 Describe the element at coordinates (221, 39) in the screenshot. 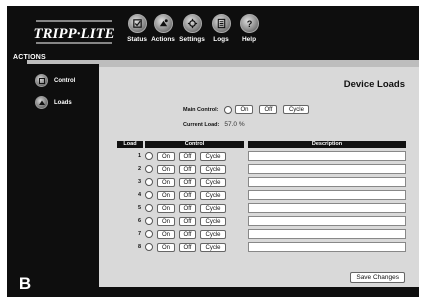

I see `nav-logs-label: Logs` at that location.